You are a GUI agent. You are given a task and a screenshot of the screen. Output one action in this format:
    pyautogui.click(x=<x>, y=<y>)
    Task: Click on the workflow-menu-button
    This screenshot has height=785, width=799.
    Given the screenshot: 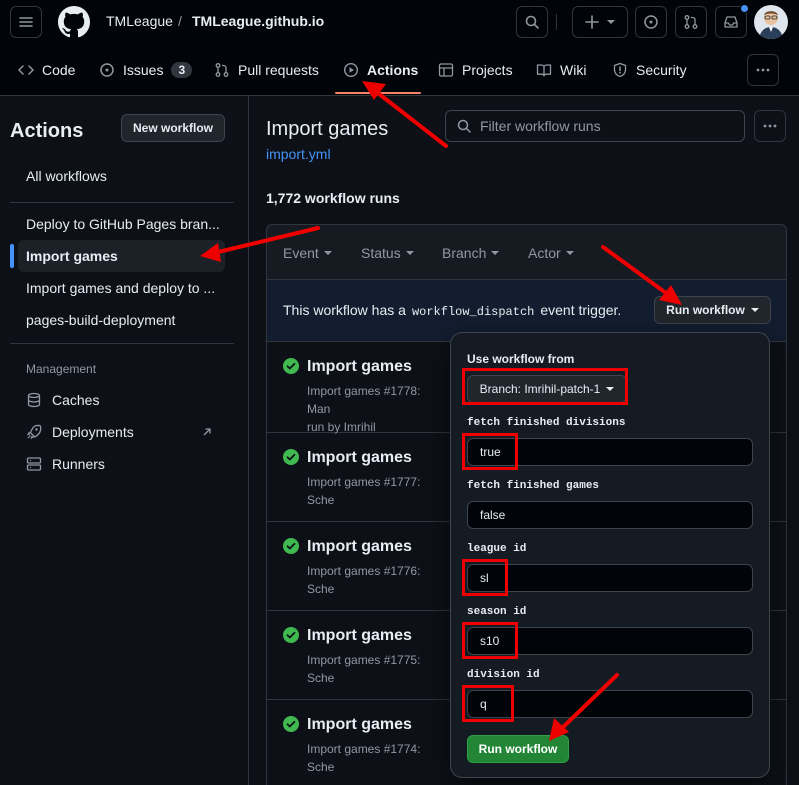 What is the action you would take?
    pyautogui.click(x=770, y=126)
    